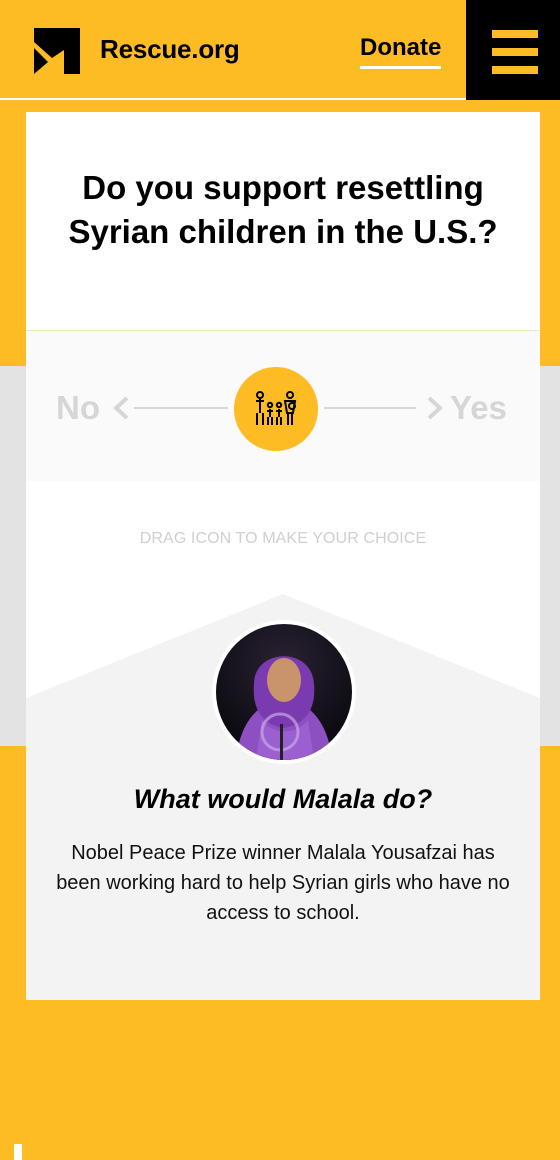 The image size is (560, 1160). What do you see at coordinates (370, 408) in the screenshot?
I see `slider-track-right` at bounding box center [370, 408].